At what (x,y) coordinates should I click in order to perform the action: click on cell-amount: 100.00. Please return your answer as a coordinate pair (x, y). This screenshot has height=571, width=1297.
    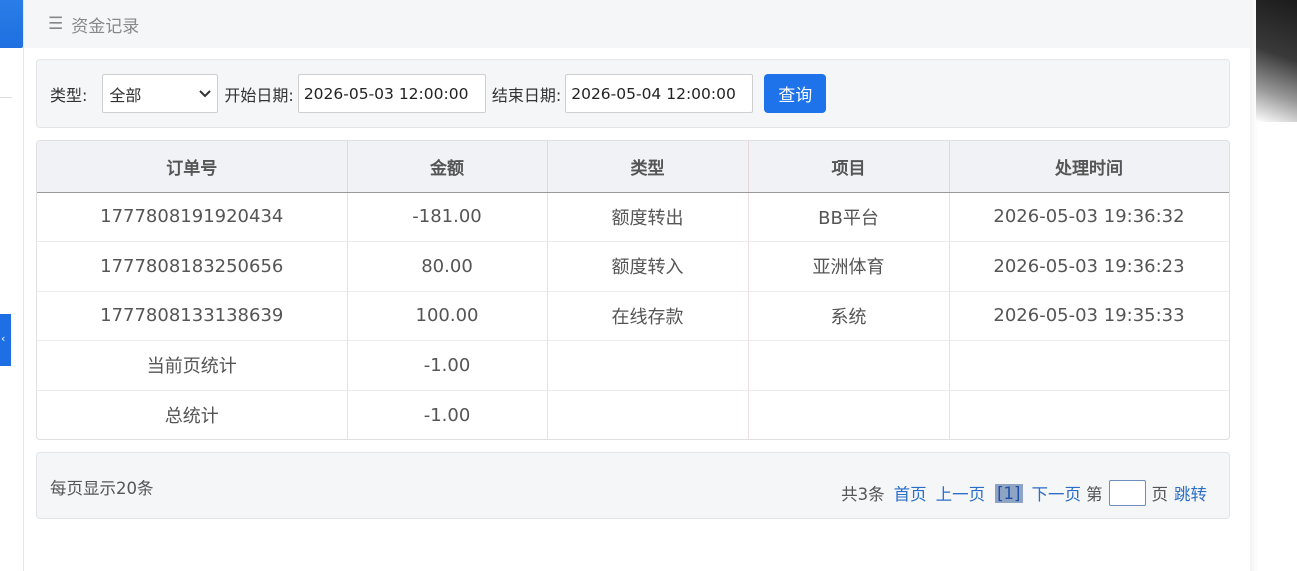
    Looking at the image, I should click on (447, 316).